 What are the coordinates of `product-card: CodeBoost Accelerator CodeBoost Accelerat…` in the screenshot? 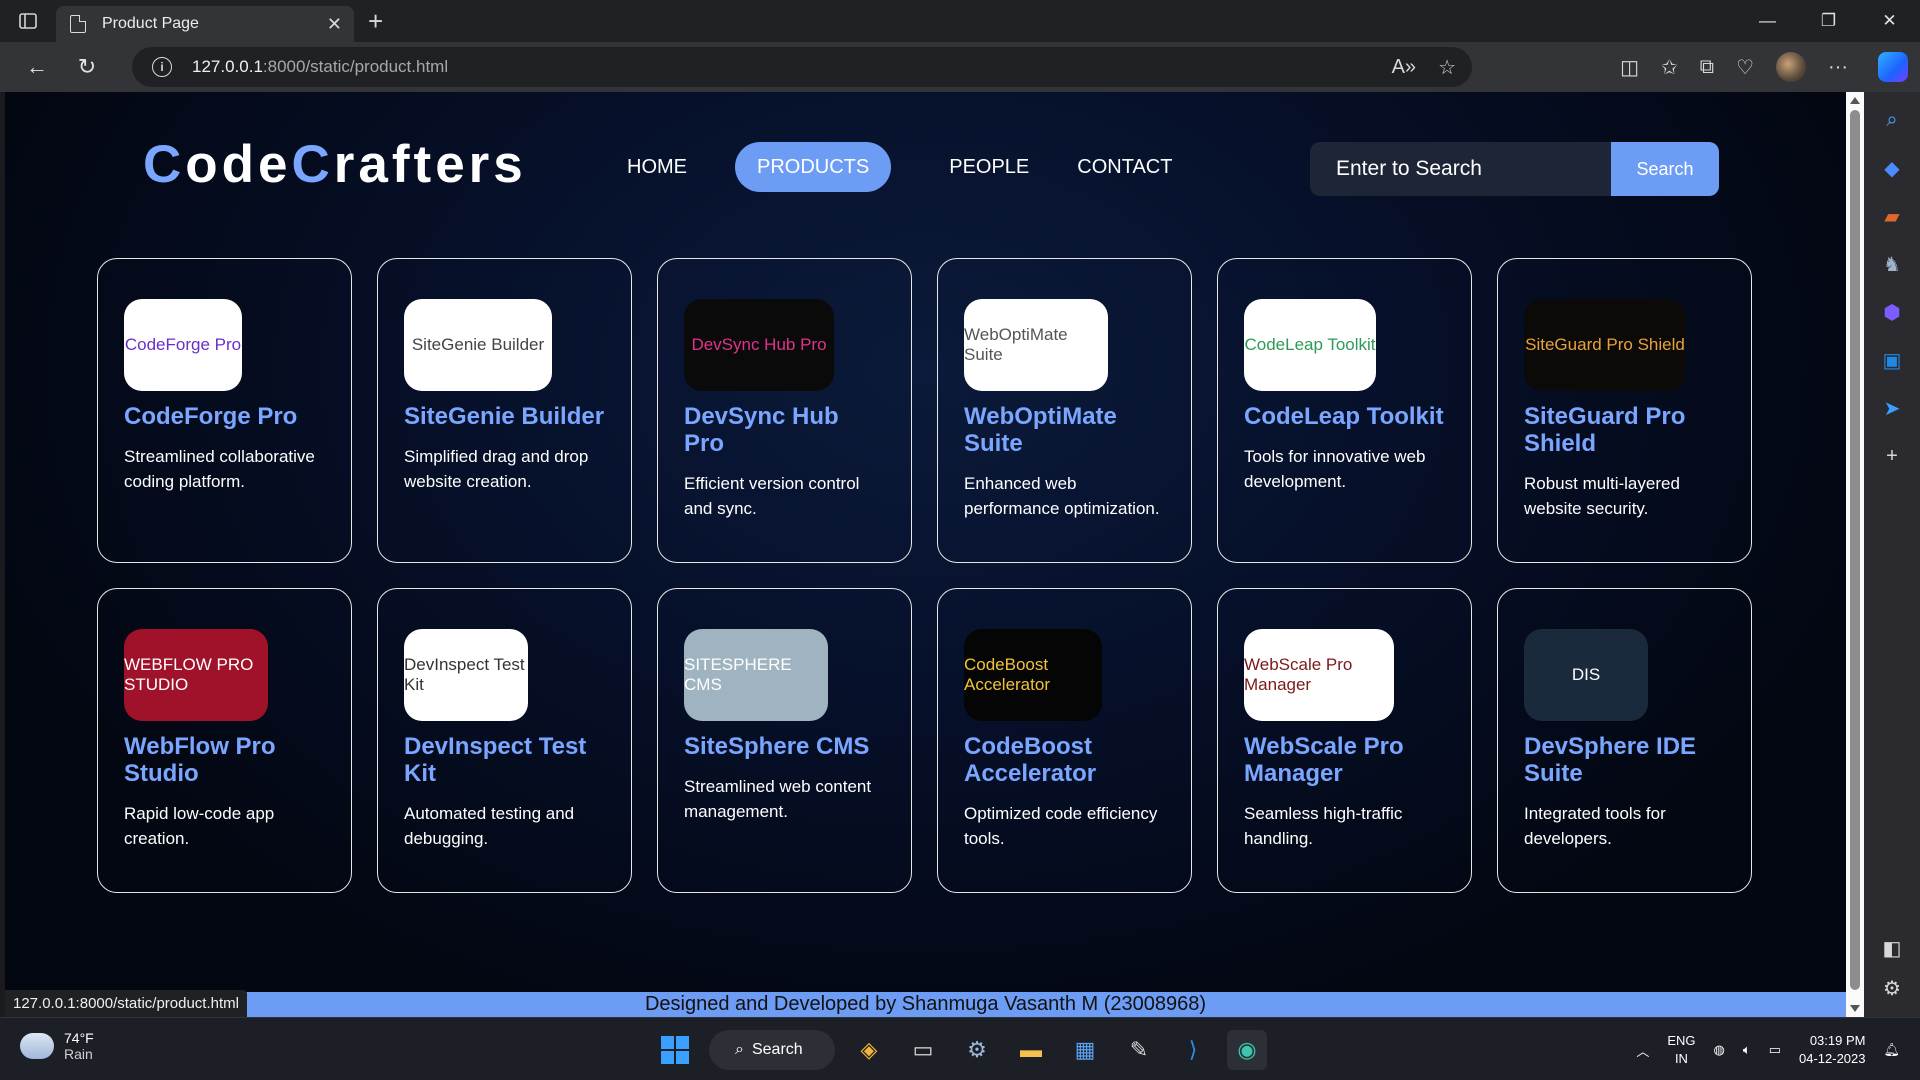 It's located at (1064, 740).